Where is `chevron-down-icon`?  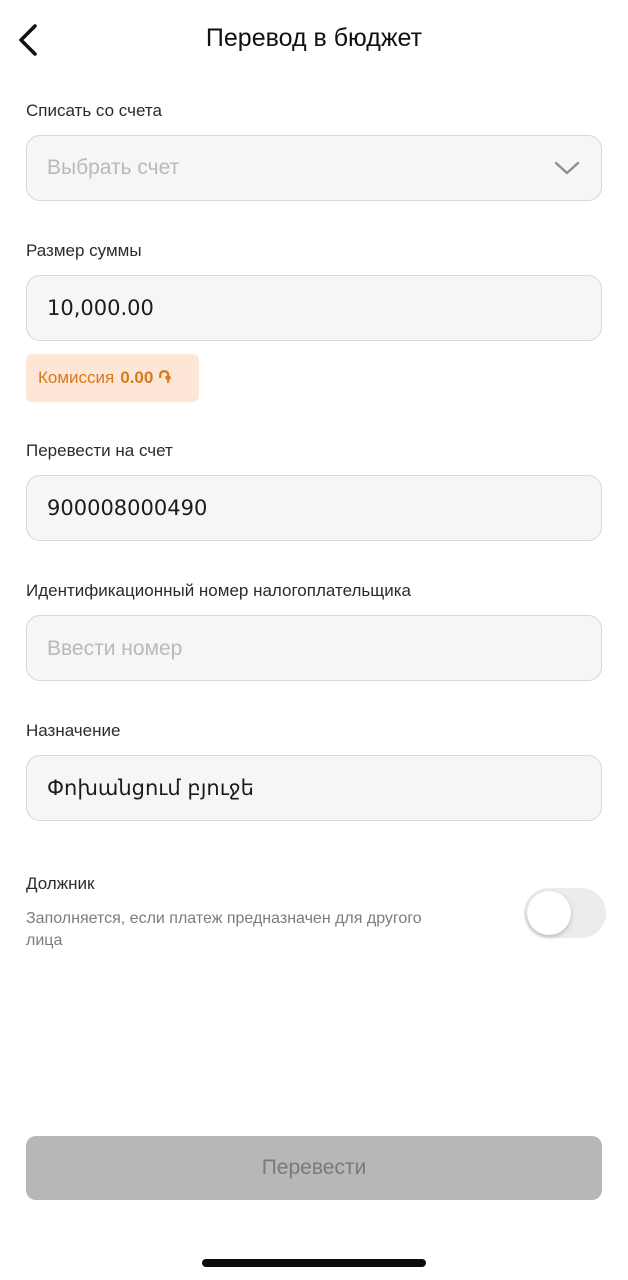 chevron-down-icon is located at coordinates (567, 168).